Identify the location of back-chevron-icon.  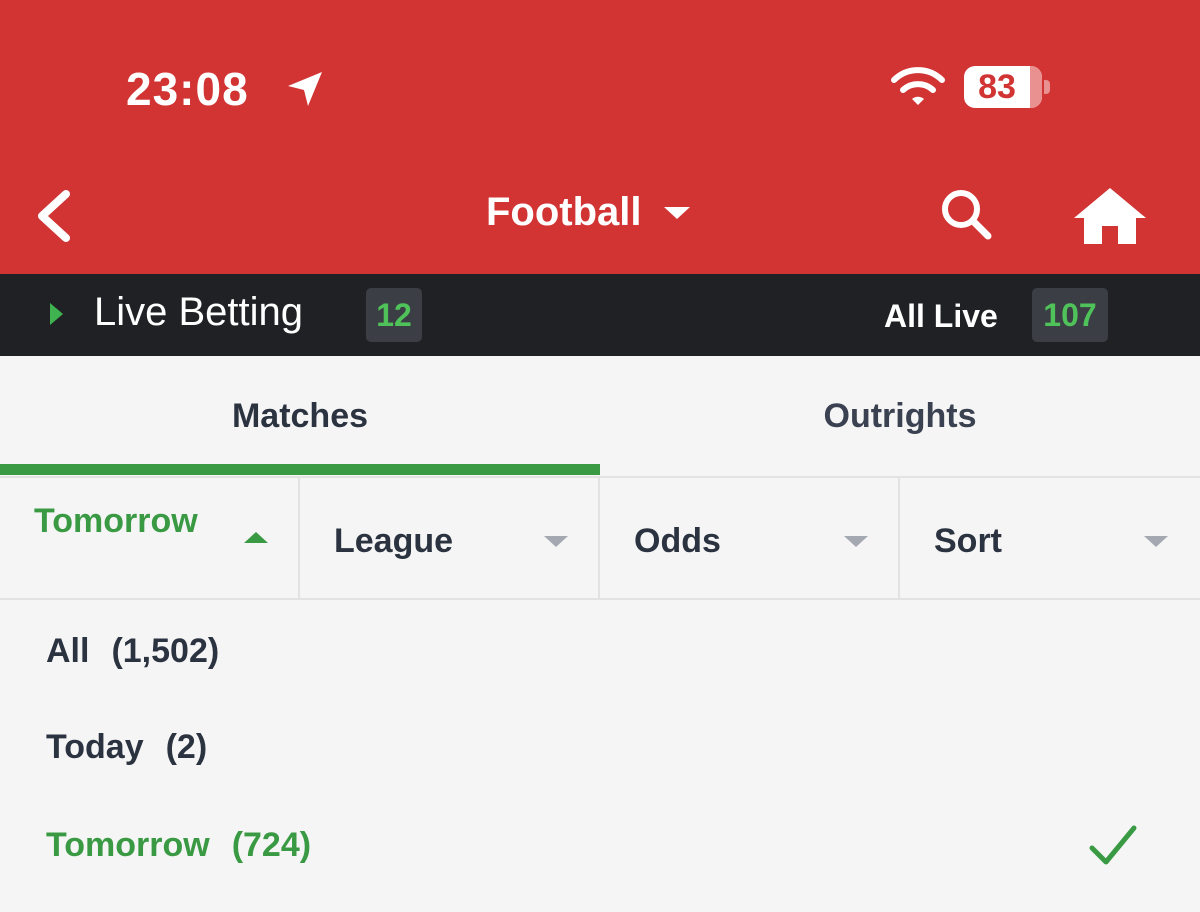
(54, 216).